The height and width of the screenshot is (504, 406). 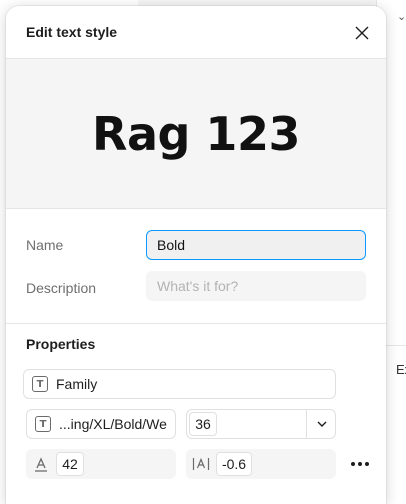 I want to click on close-button, so click(x=362, y=33).